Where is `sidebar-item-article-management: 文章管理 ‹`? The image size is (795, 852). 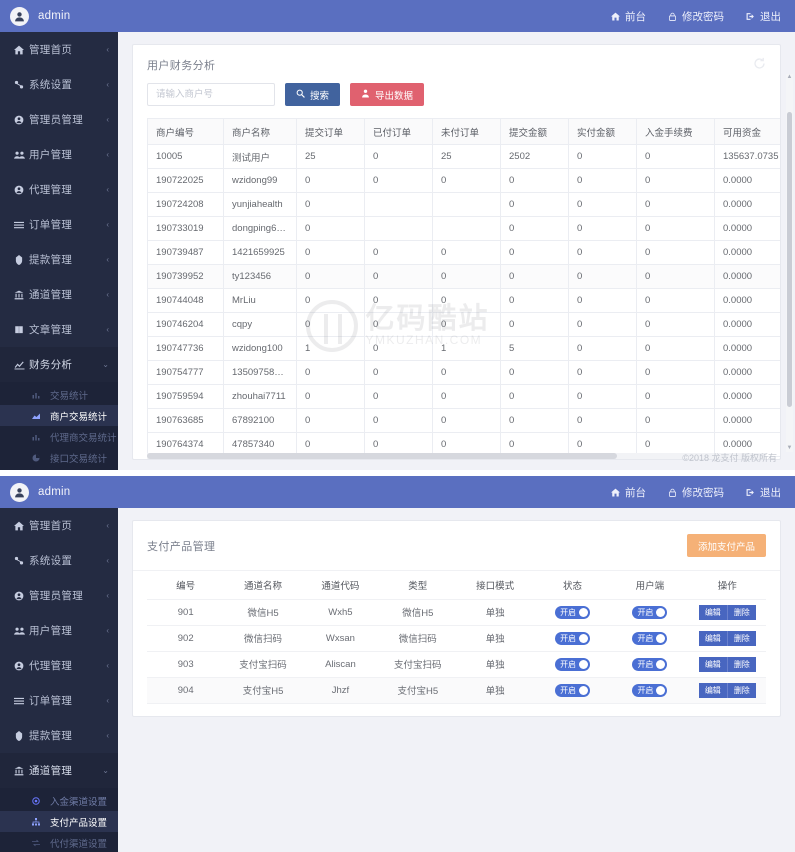
sidebar-item-article-management: 文章管理 ‹ is located at coordinates (59, 329).